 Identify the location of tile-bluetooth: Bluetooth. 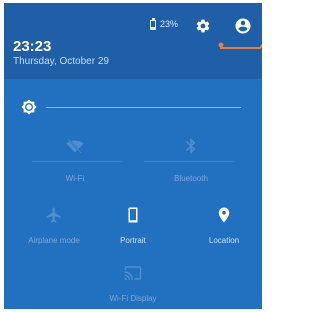
(191, 161).